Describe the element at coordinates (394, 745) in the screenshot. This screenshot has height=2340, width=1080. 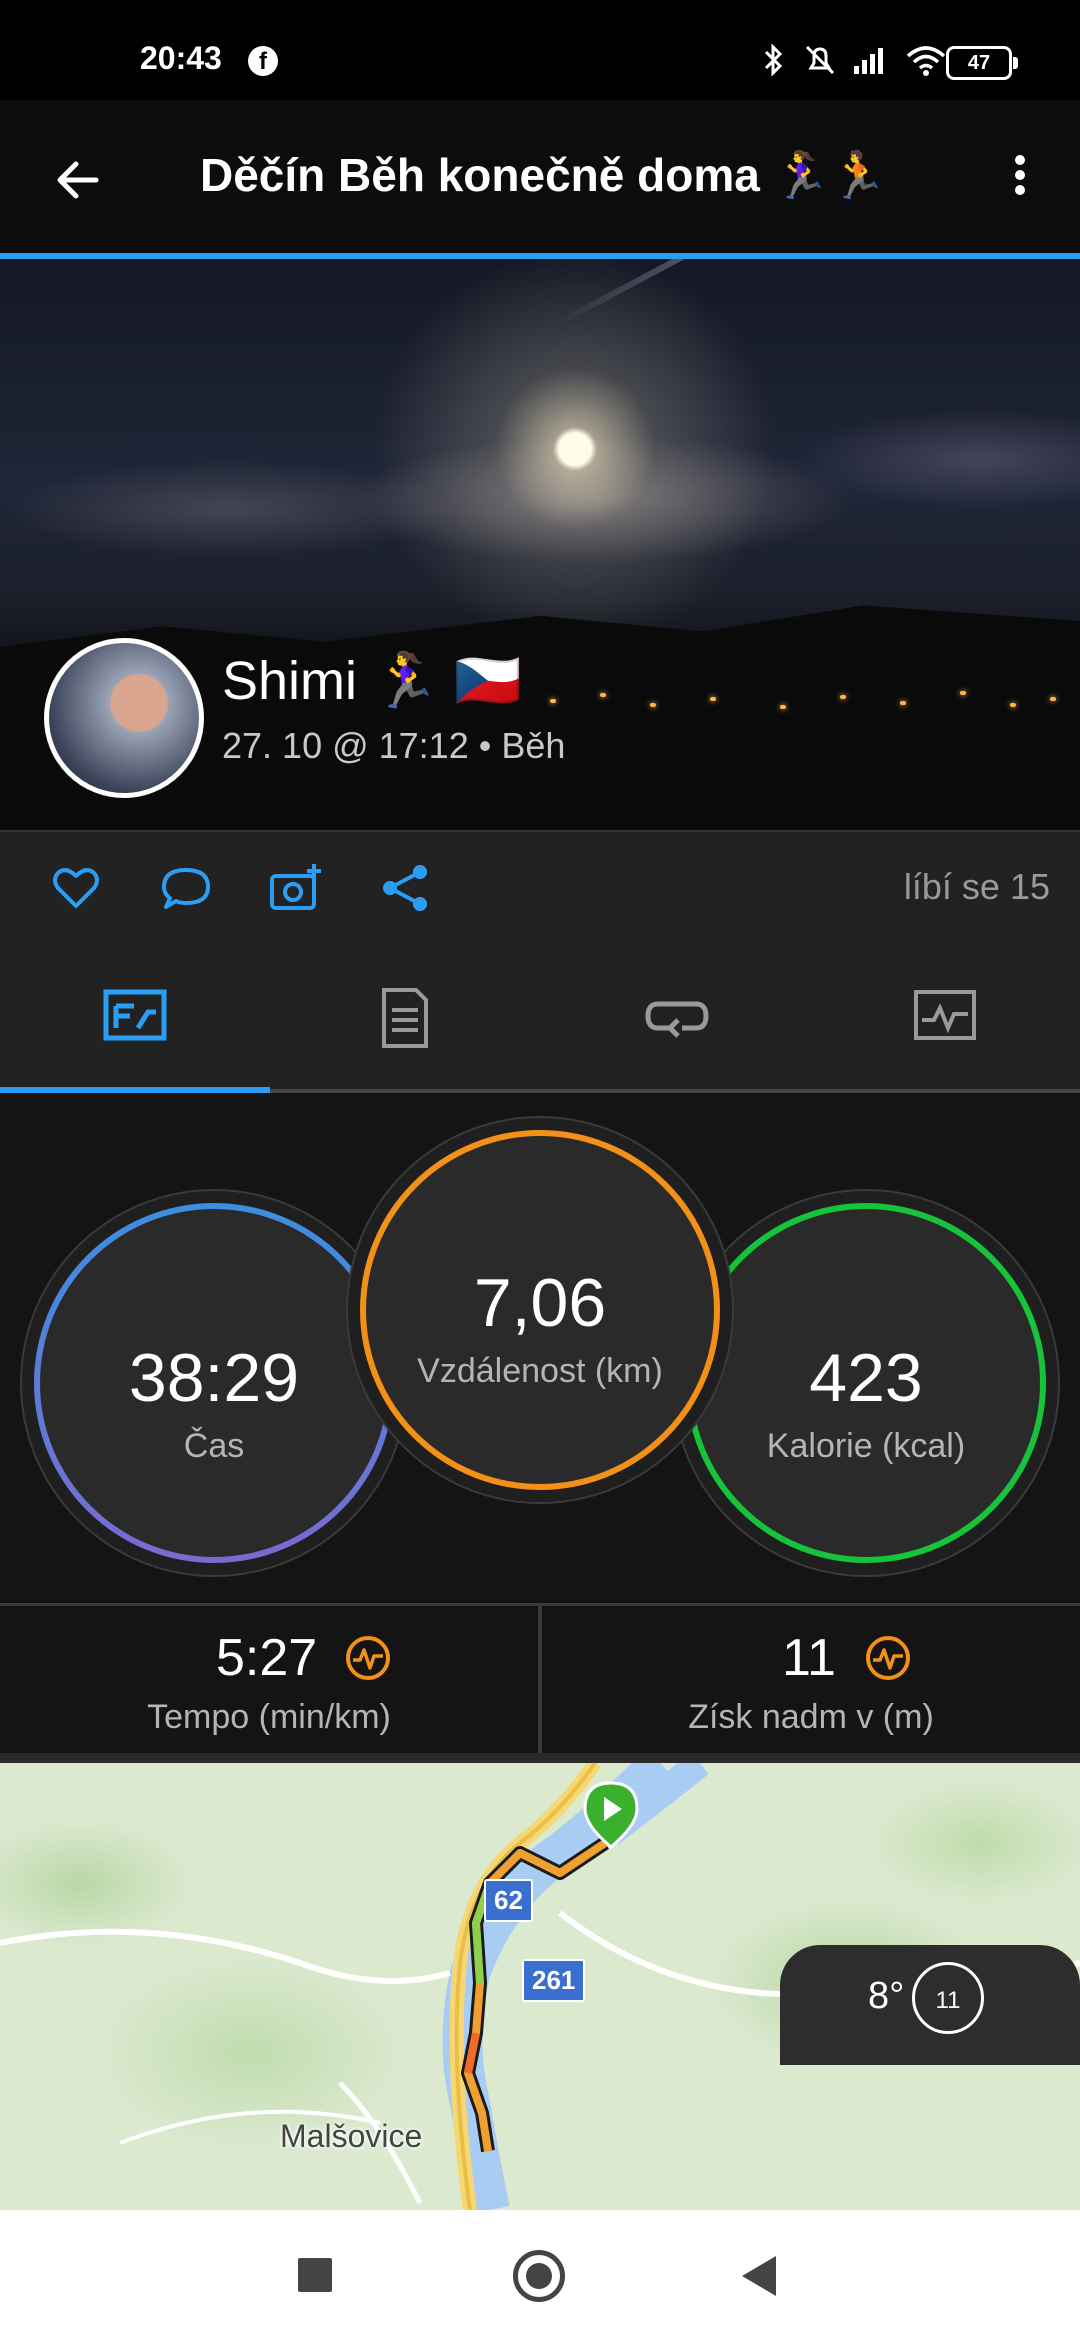
I see `activity-meta: 27. 10 @ 17:12 • Běh` at that location.